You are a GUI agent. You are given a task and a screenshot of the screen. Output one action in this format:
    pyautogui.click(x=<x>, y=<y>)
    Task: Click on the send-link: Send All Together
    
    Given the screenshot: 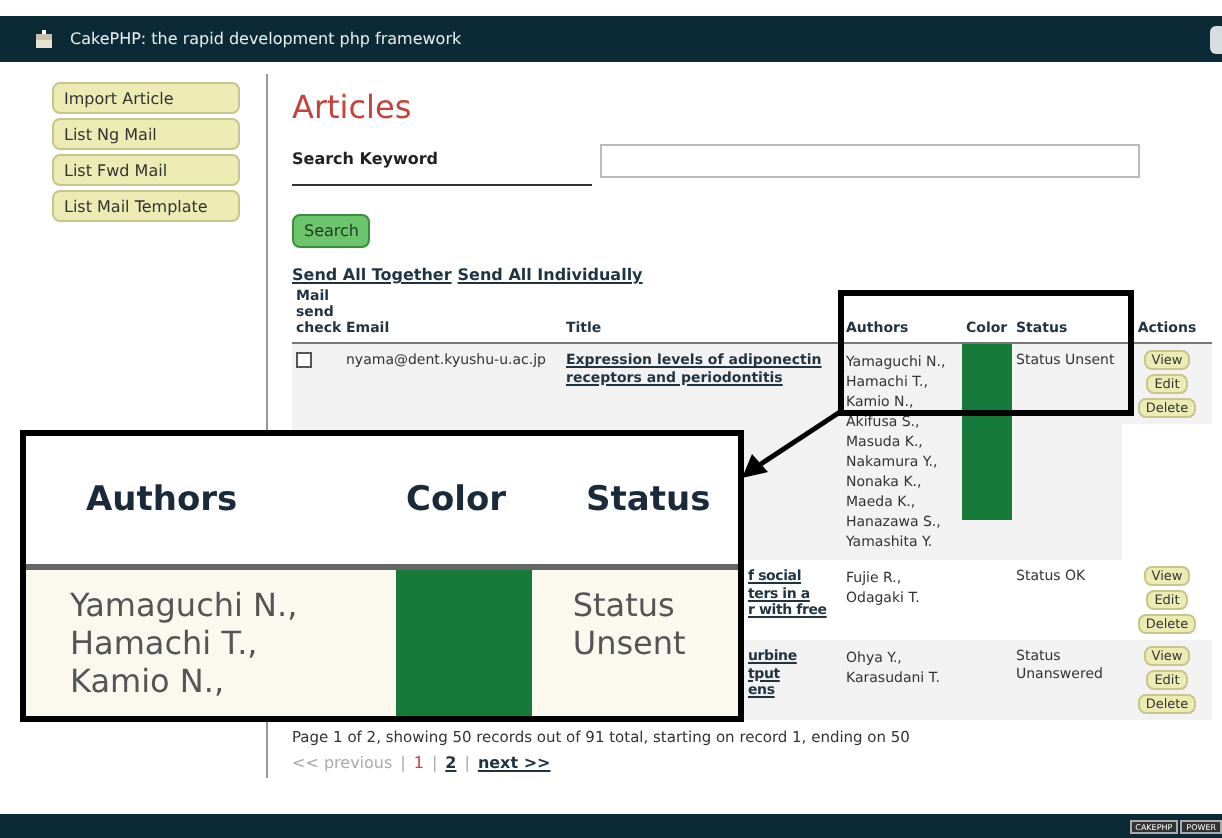 What is the action you would take?
    pyautogui.click(x=372, y=275)
    